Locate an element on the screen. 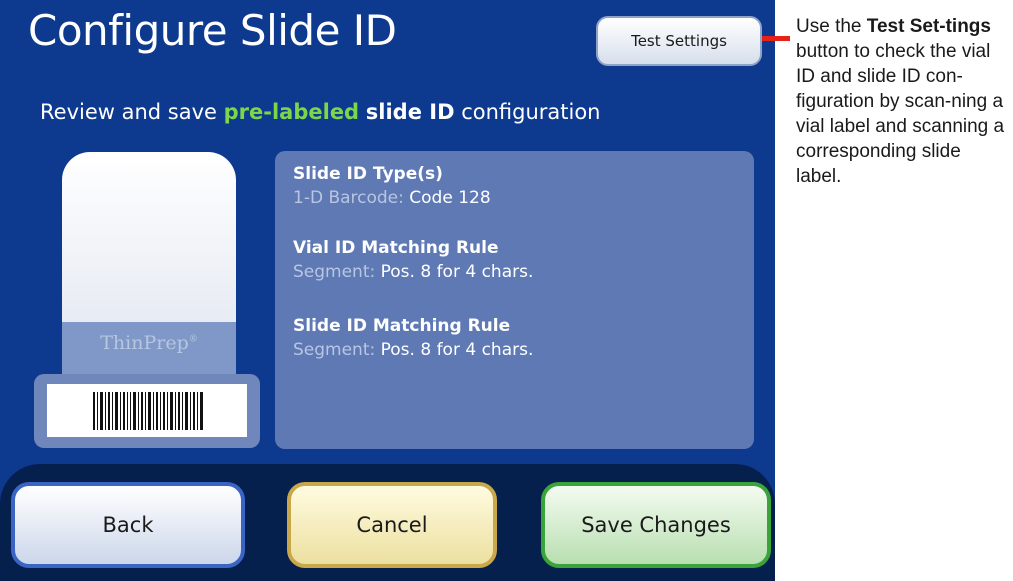  slide-illustration is located at coordinates (149, 237).